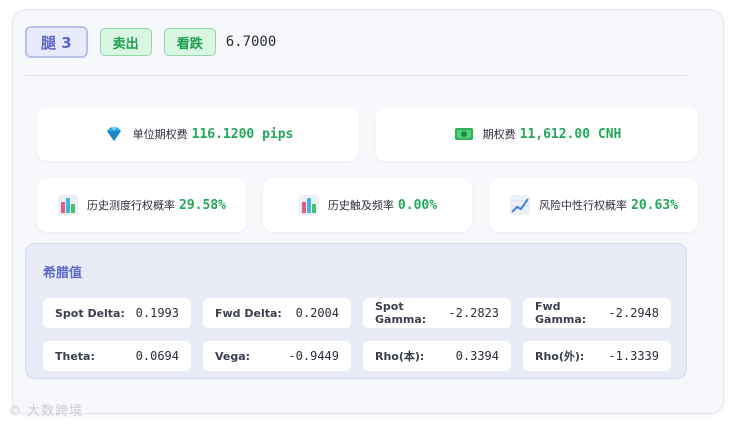 The width and height of the screenshot is (737, 425). I want to click on greek-fwd-gamma: Fwd Gamma: -2.2948, so click(597, 313).